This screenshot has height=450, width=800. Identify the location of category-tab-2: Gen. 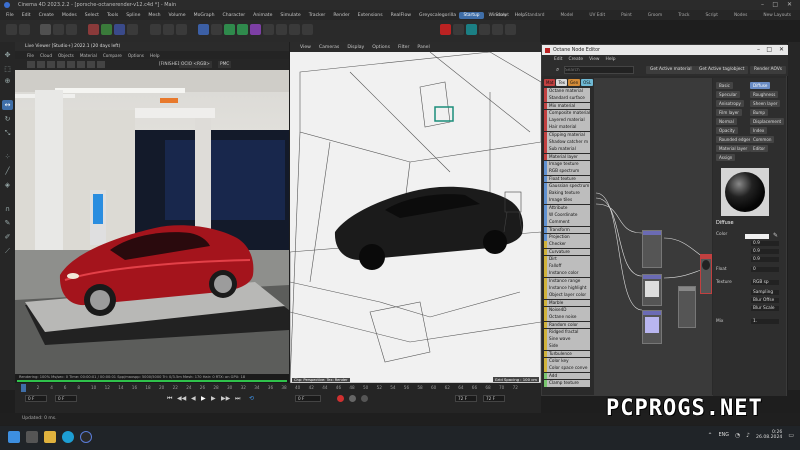
(574, 82).